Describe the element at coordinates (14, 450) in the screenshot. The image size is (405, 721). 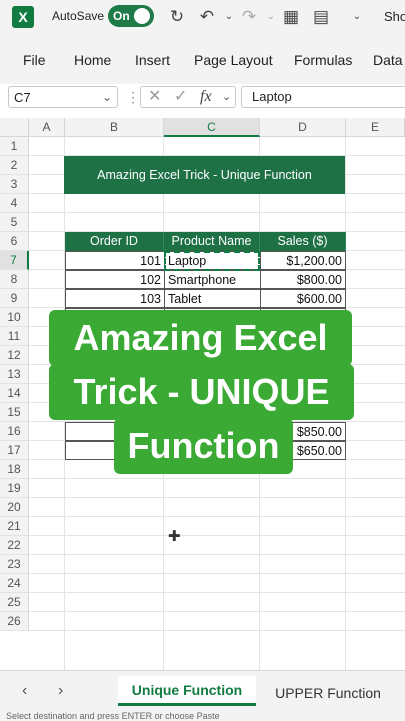
I see `row-header: 17` at that location.